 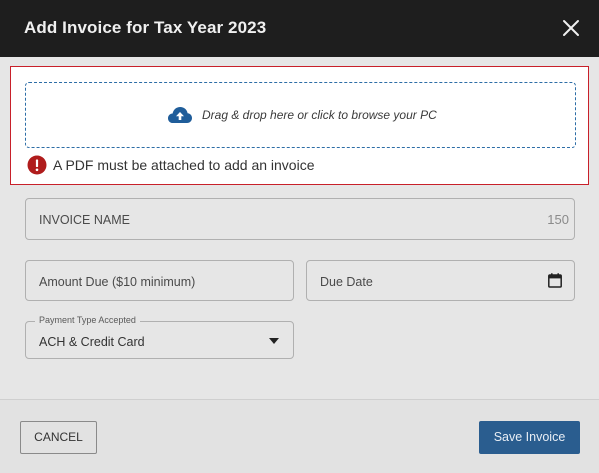 I want to click on cloud-upload-icon, so click(x=180, y=115).